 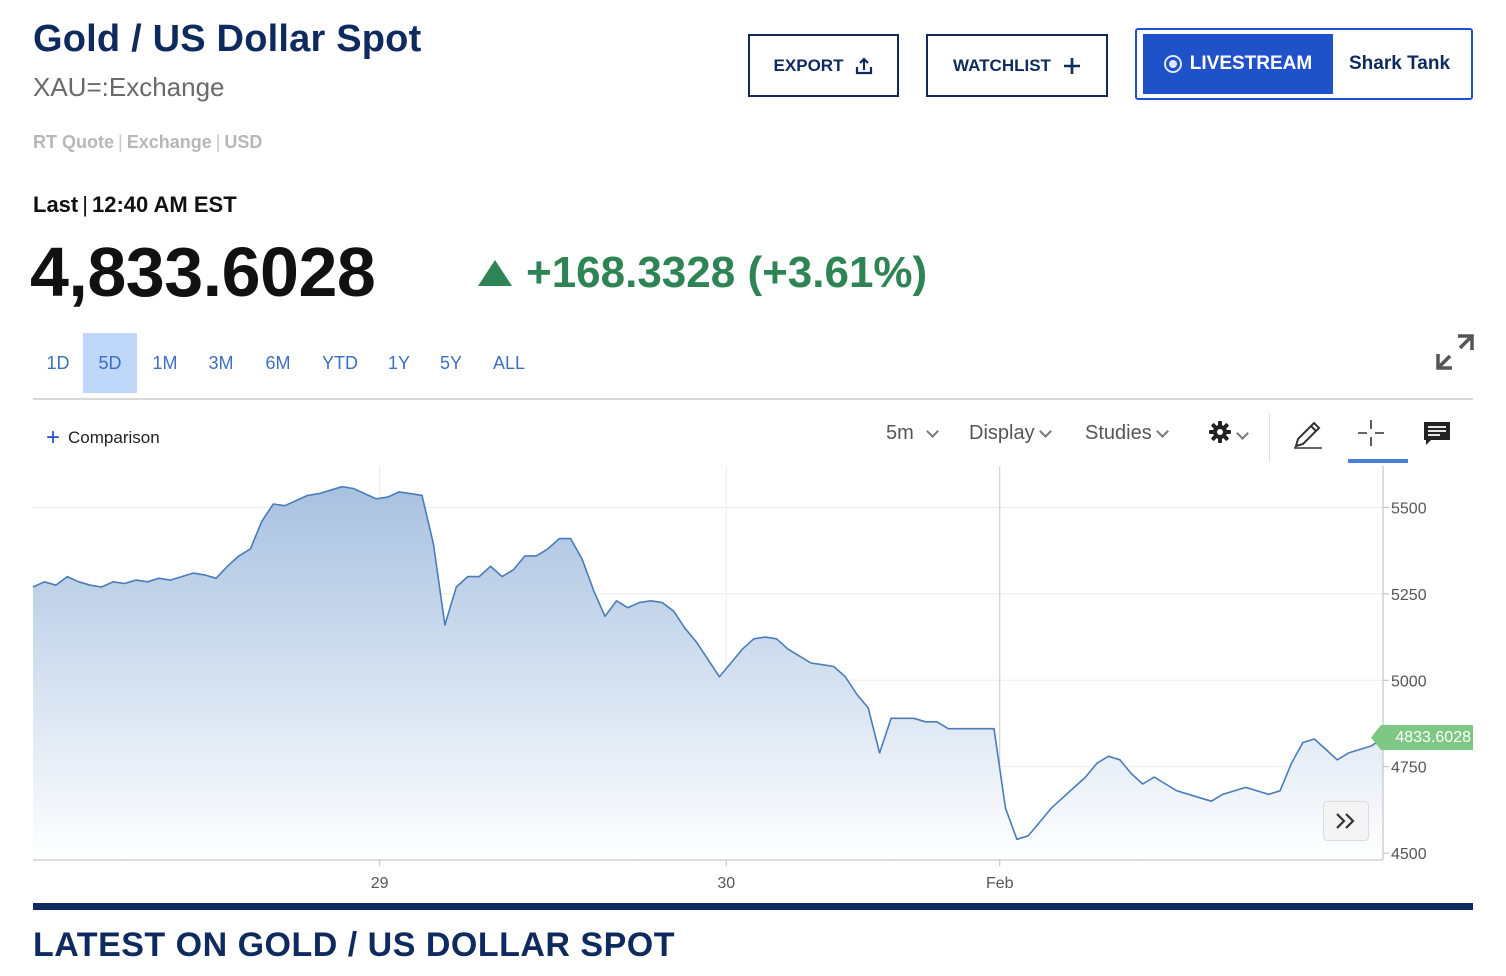 What do you see at coordinates (1409, 768) in the screenshot?
I see `y-tick-label: 4750` at bounding box center [1409, 768].